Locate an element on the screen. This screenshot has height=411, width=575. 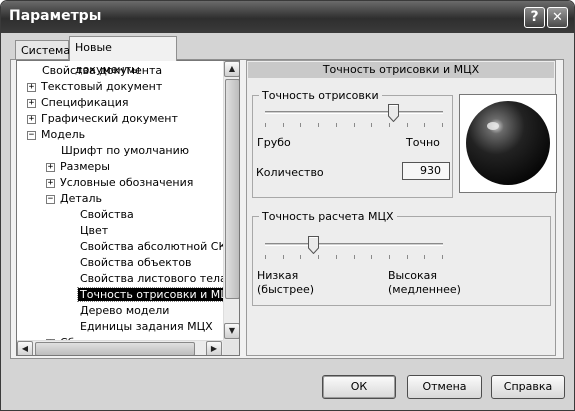
tree-item-label: Свойства объектов is located at coordinates (136, 262).